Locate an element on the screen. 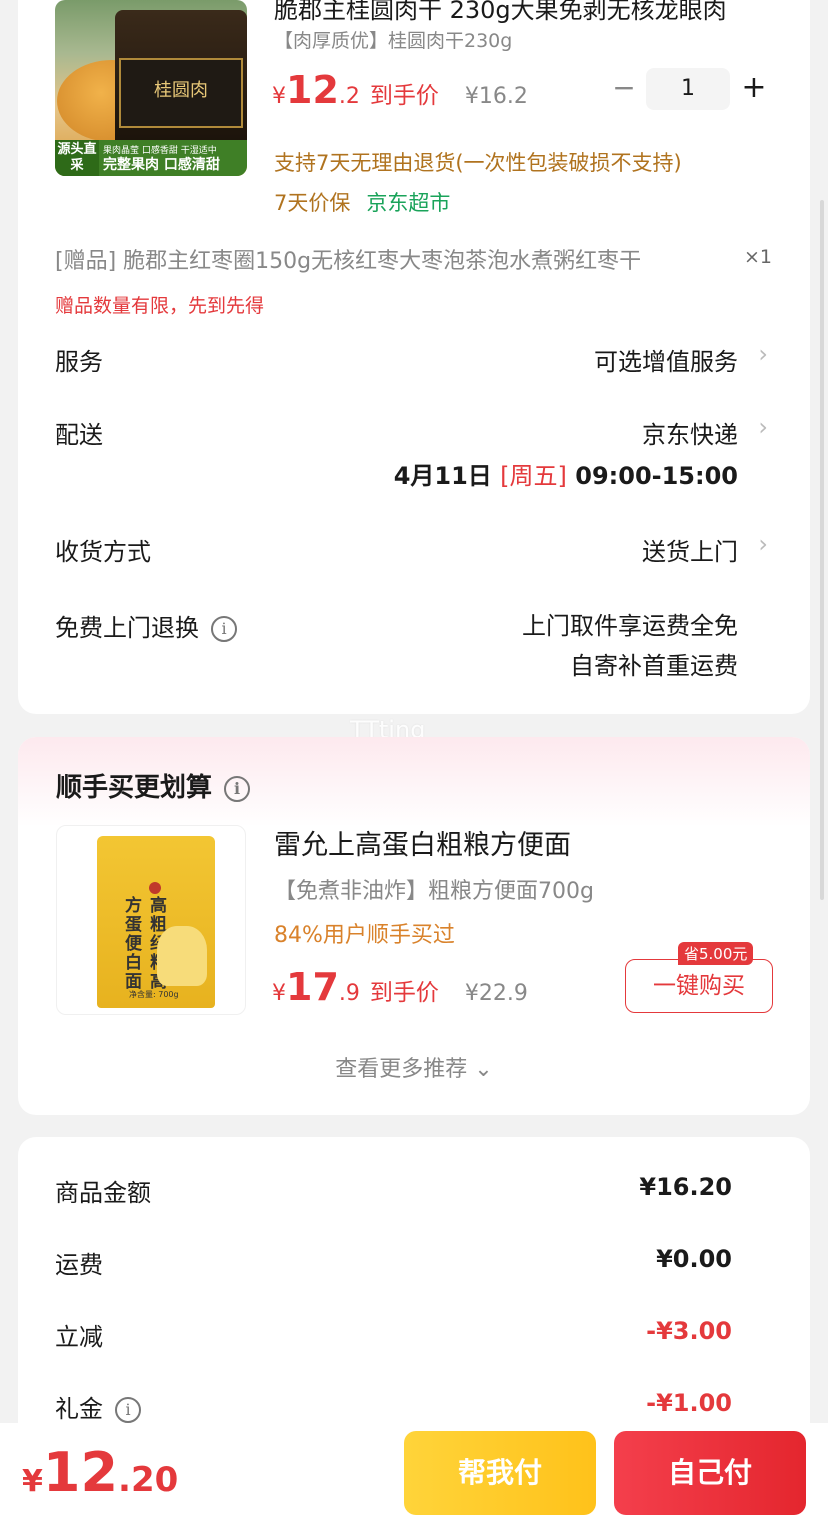 The width and height of the screenshot is (828, 1529). gift-card-label: 礼金 i is located at coordinates (98, 1406).